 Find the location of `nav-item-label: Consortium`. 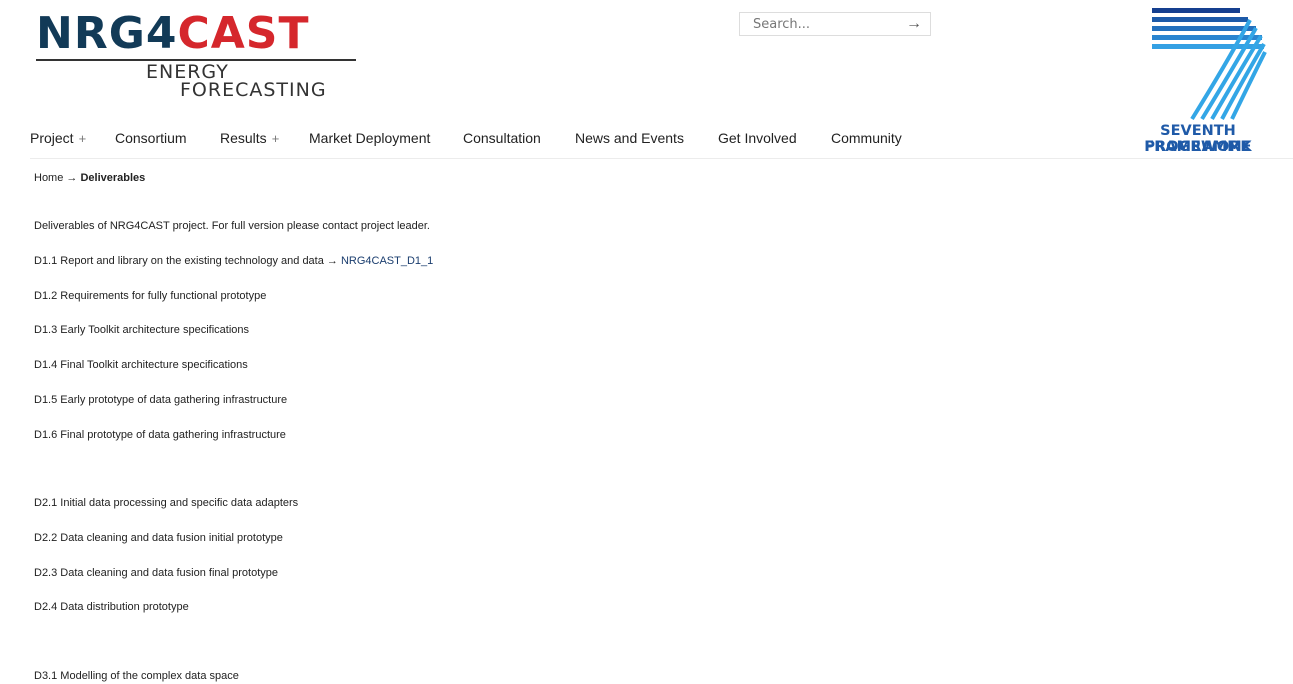

nav-item-label: Consortium is located at coordinates (151, 138).